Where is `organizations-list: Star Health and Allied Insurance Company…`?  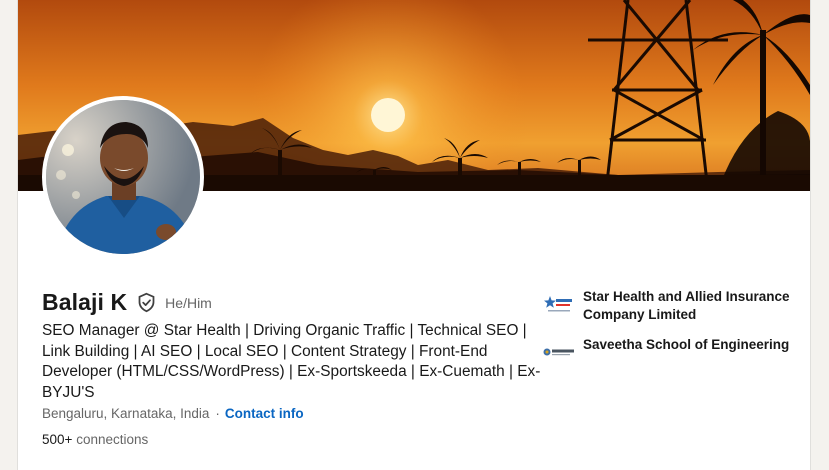
organizations-list: Star Health and Allied Insurance Company… is located at coordinates (673, 334).